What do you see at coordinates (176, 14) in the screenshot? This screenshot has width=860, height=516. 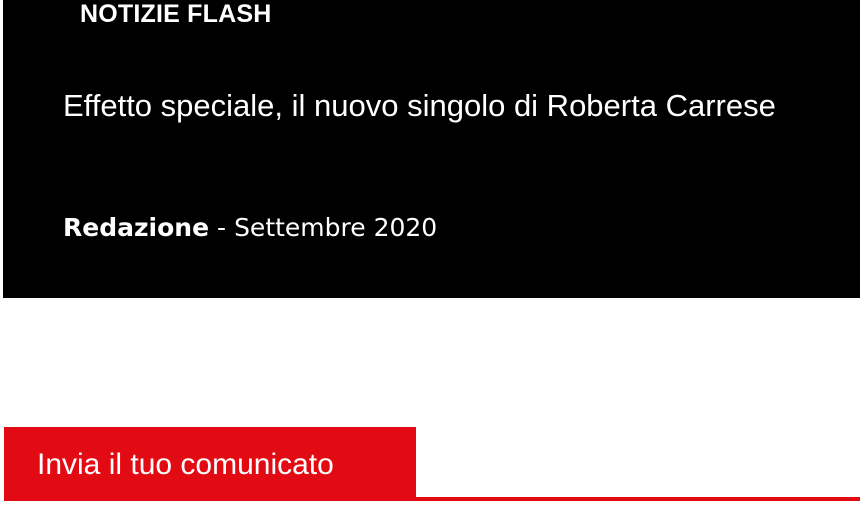 I see `news-flash-label: NOTIZIE FLASH` at bounding box center [176, 14].